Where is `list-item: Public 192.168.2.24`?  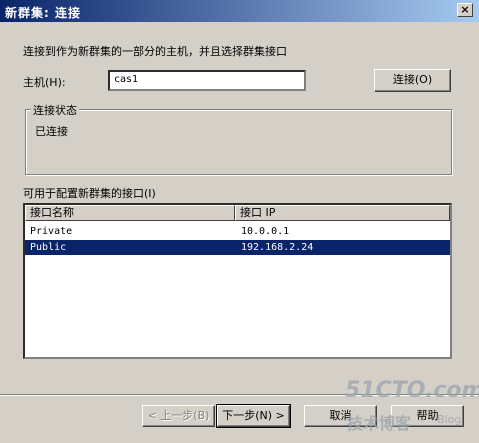 list-item: Public 192.168.2.24 is located at coordinates (237, 247).